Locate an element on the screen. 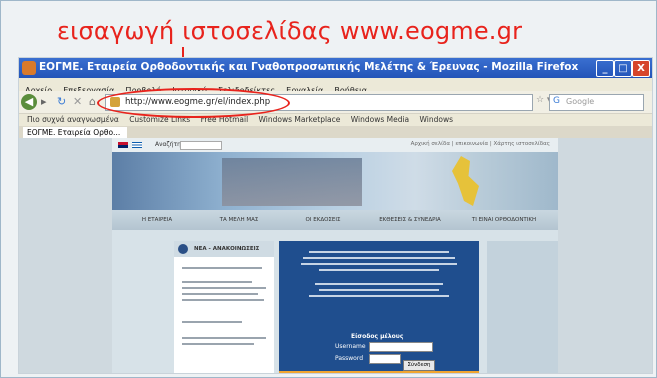 The height and width of the screenshot is (378, 657). bookmark-item: Πιο συχνά αναγνωσμένα is located at coordinates (73, 120).